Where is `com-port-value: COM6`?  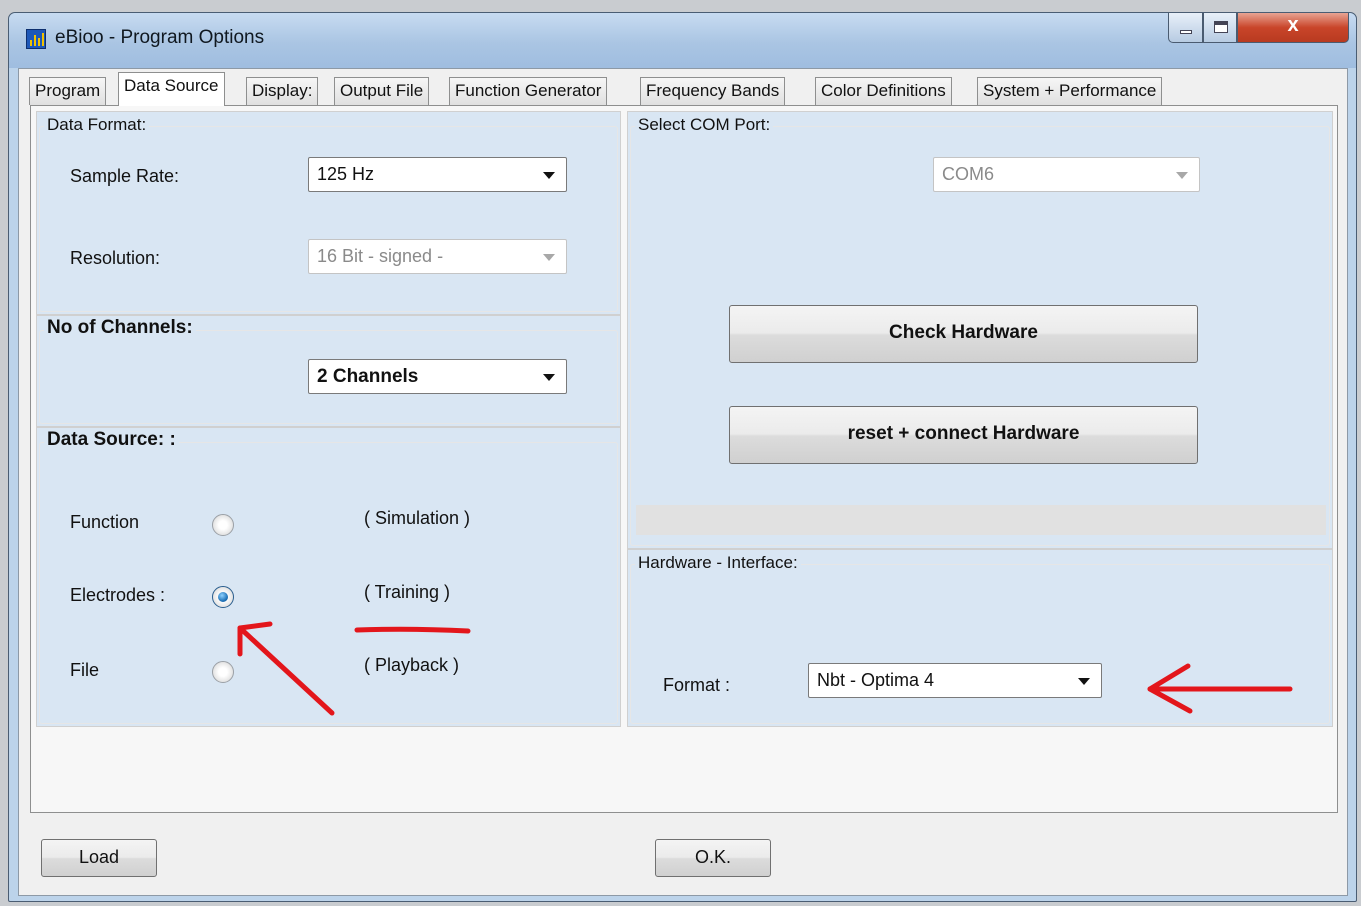
com-port-value: COM6 is located at coordinates (968, 174).